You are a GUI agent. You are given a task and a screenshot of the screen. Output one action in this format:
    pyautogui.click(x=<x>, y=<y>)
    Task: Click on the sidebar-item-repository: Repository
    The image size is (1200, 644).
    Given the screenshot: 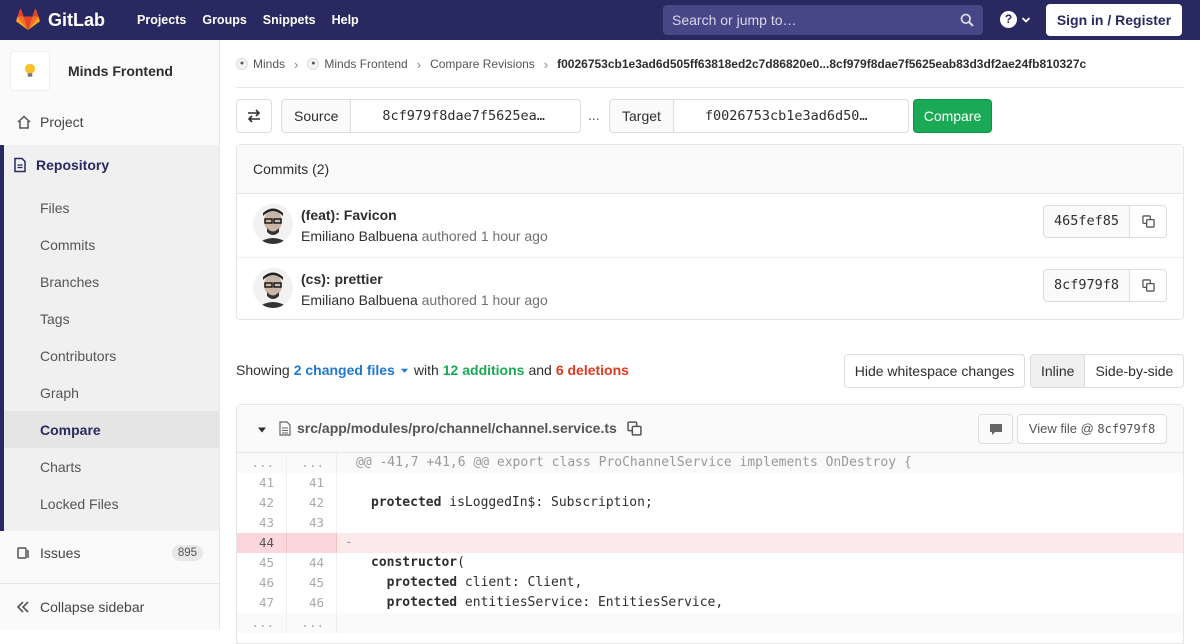 What is the action you would take?
    pyautogui.click(x=109, y=165)
    